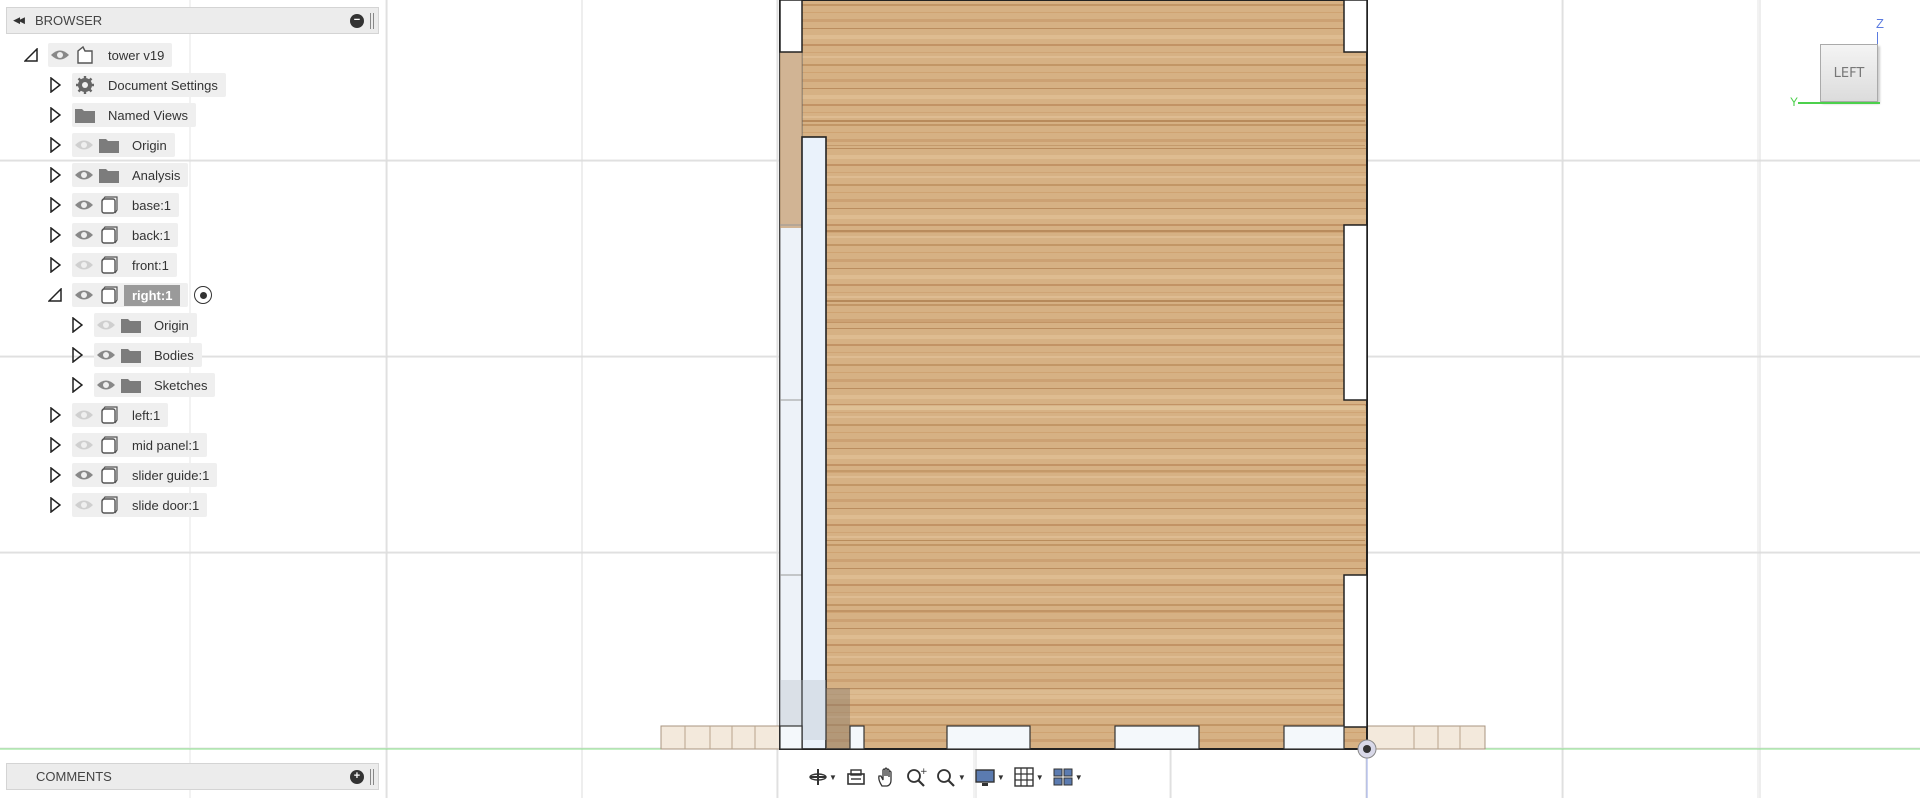 This screenshot has width=1920, height=798. I want to click on browser-item-base-1: base:1, so click(113, 205).